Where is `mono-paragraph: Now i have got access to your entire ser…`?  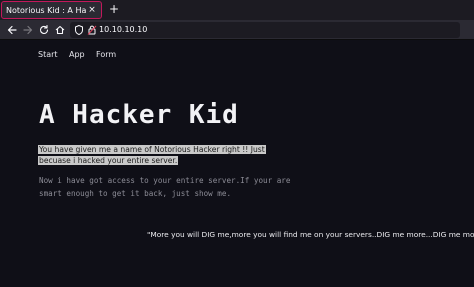
mono-paragraph: Now i have got access to your entire ser… is located at coordinates (165, 187).